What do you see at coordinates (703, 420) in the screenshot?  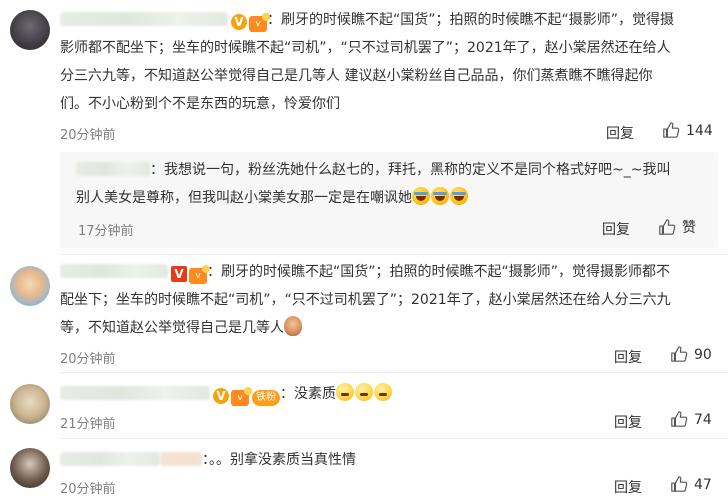 I see `like-count: 74` at bounding box center [703, 420].